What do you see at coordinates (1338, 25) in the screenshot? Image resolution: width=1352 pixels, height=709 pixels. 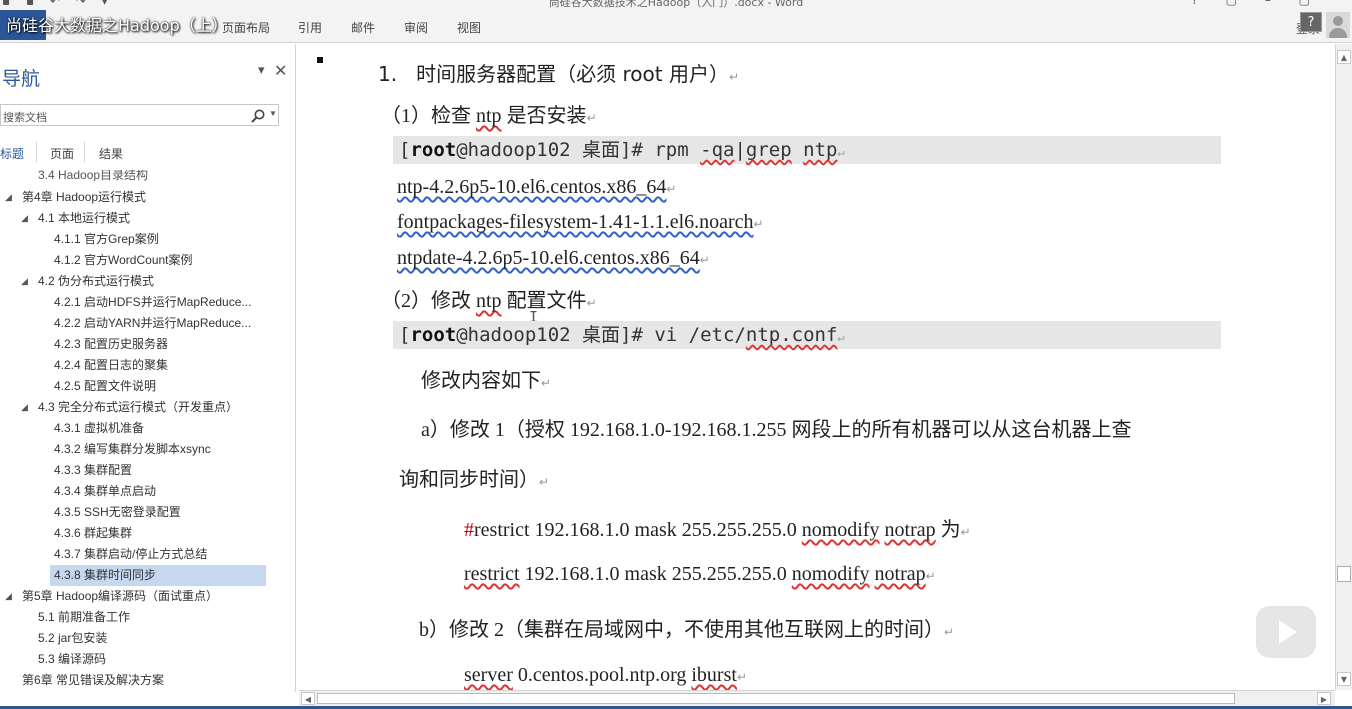 I see `user-avatar` at bounding box center [1338, 25].